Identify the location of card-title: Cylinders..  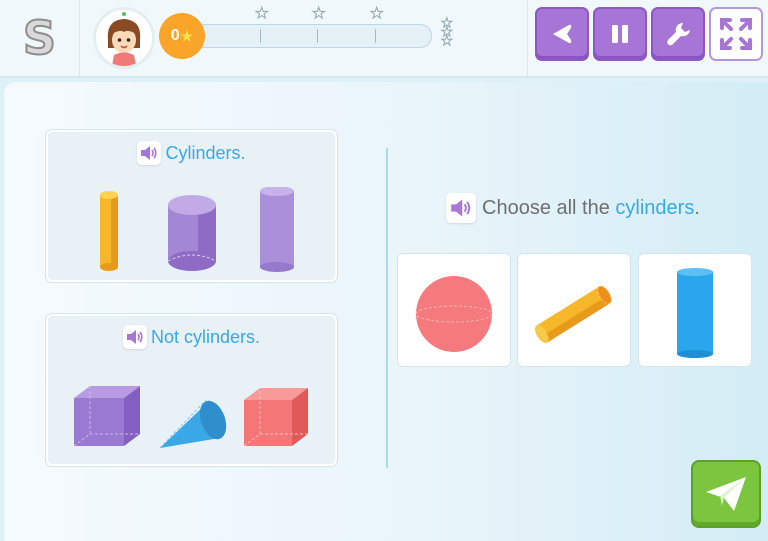
(191, 153).